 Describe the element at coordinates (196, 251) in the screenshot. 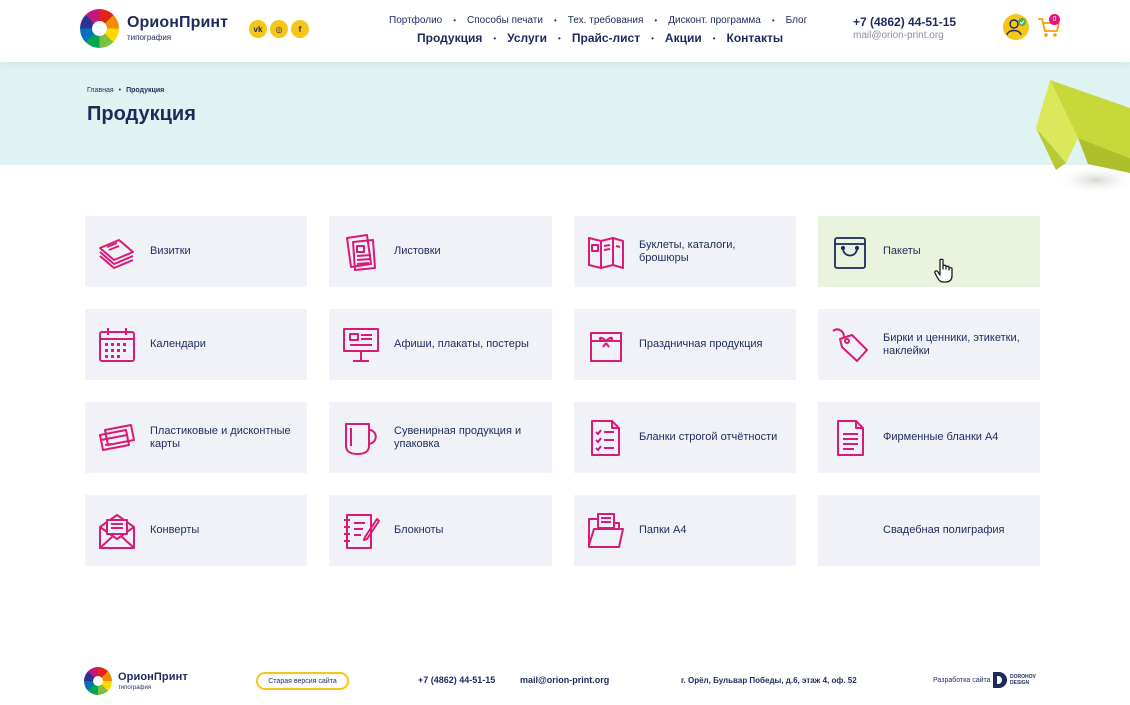

I see `product-card-business-cards: Визитки` at that location.